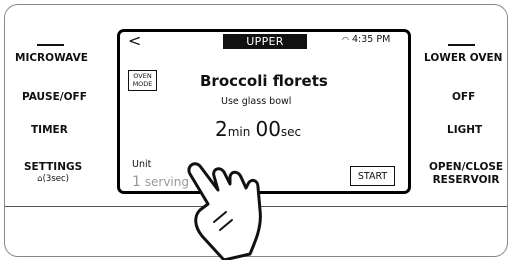 The height and width of the screenshot is (267, 513). I want to click on light-button: LIGHT, so click(464, 130).